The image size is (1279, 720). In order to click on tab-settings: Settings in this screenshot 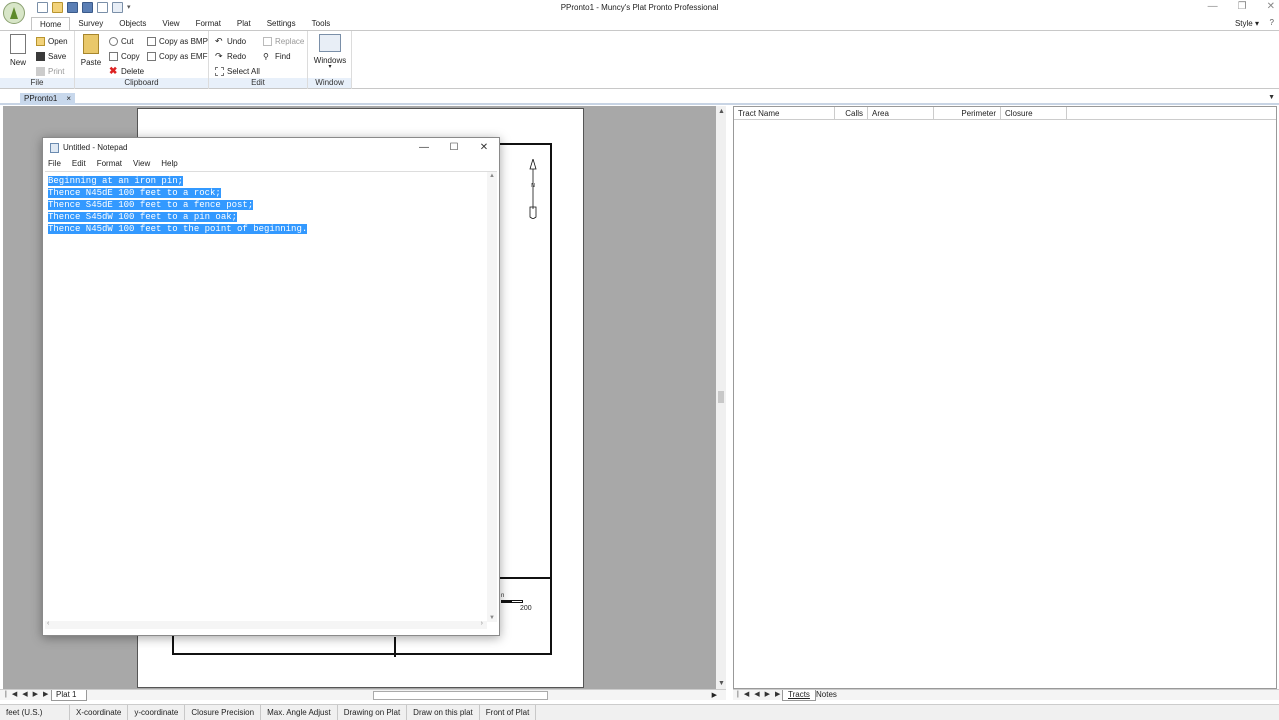, I will do `click(281, 23)`.